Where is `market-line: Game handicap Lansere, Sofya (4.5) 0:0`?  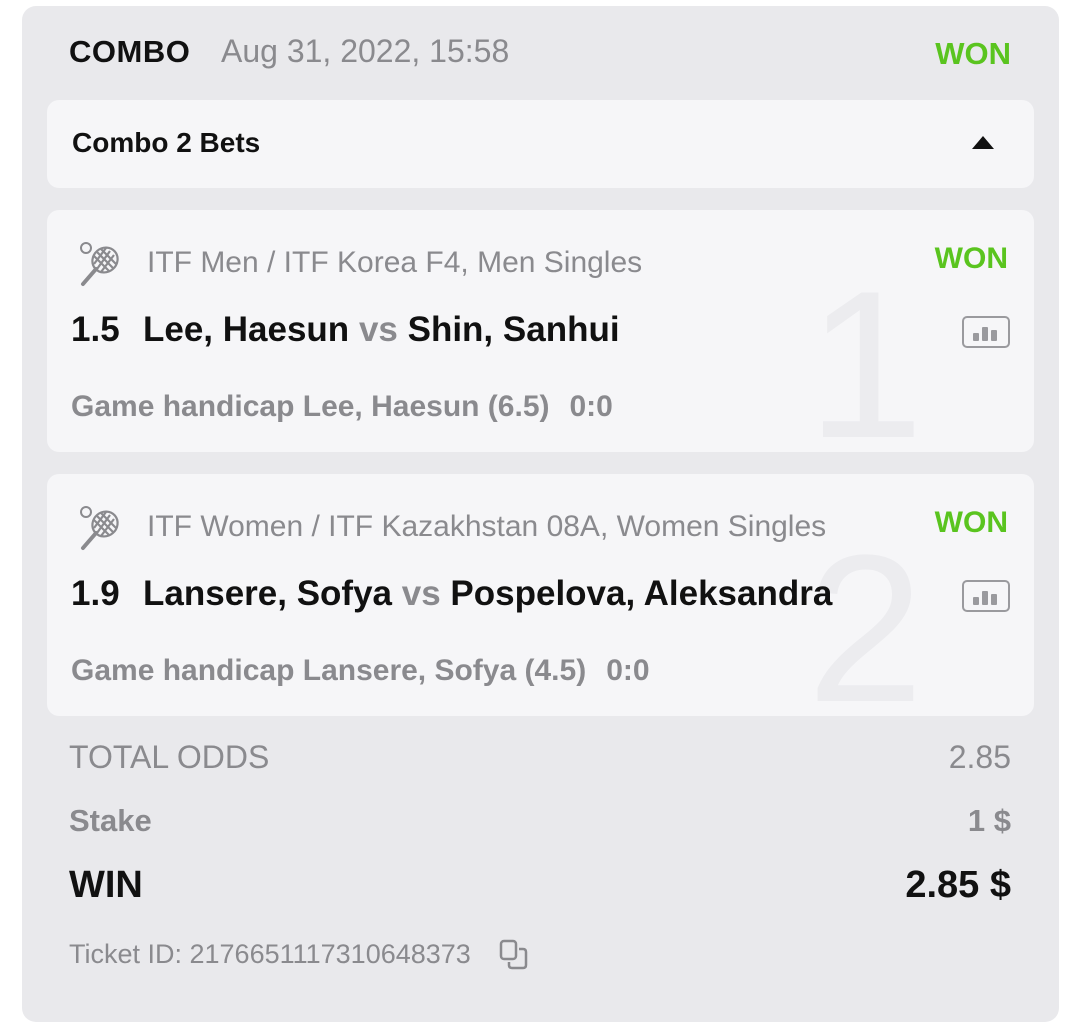 market-line: Game handicap Lansere, Sofya (4.5) 0:0 is located at coordinates (360, 671).